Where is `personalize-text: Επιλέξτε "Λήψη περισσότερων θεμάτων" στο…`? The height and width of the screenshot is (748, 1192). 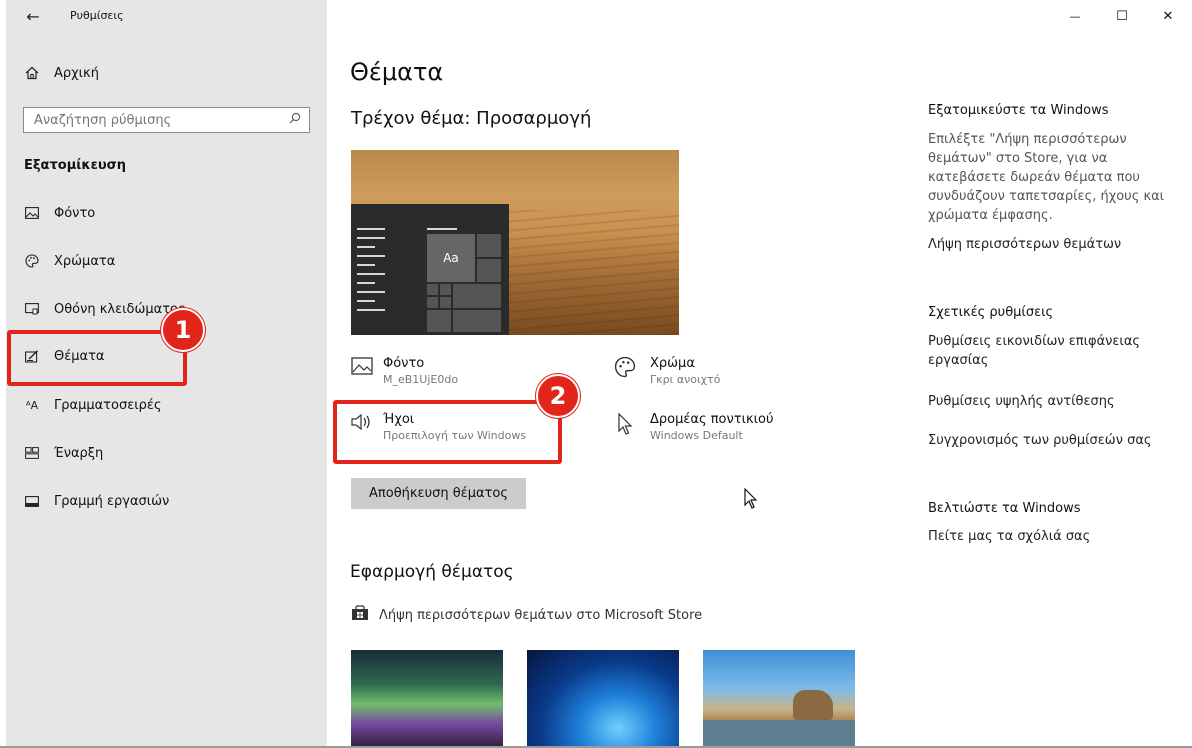 personalize-text: Επιλέξτε "Λήψη περισσότερων θεμάτων" στο… is located at coordinates (1046, 177).